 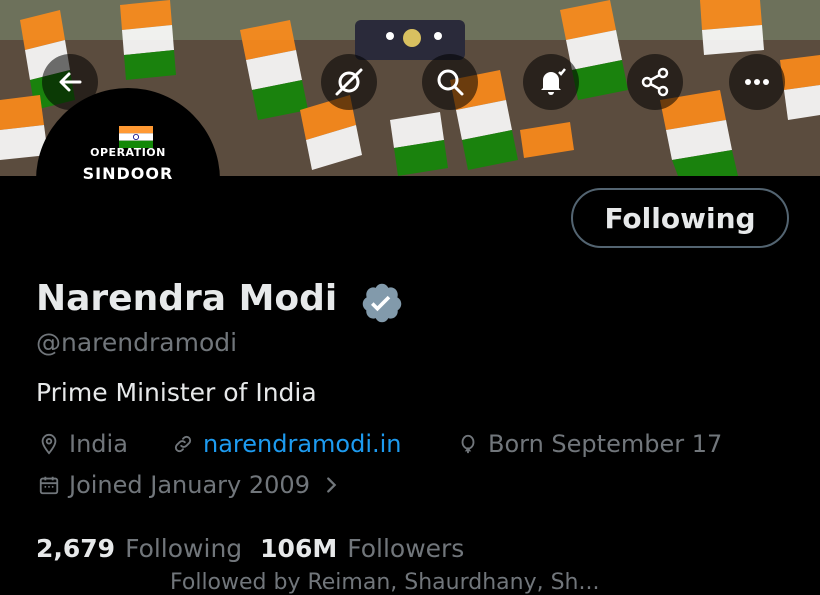 I want to click on grok-button, so click(x=349, y=82).